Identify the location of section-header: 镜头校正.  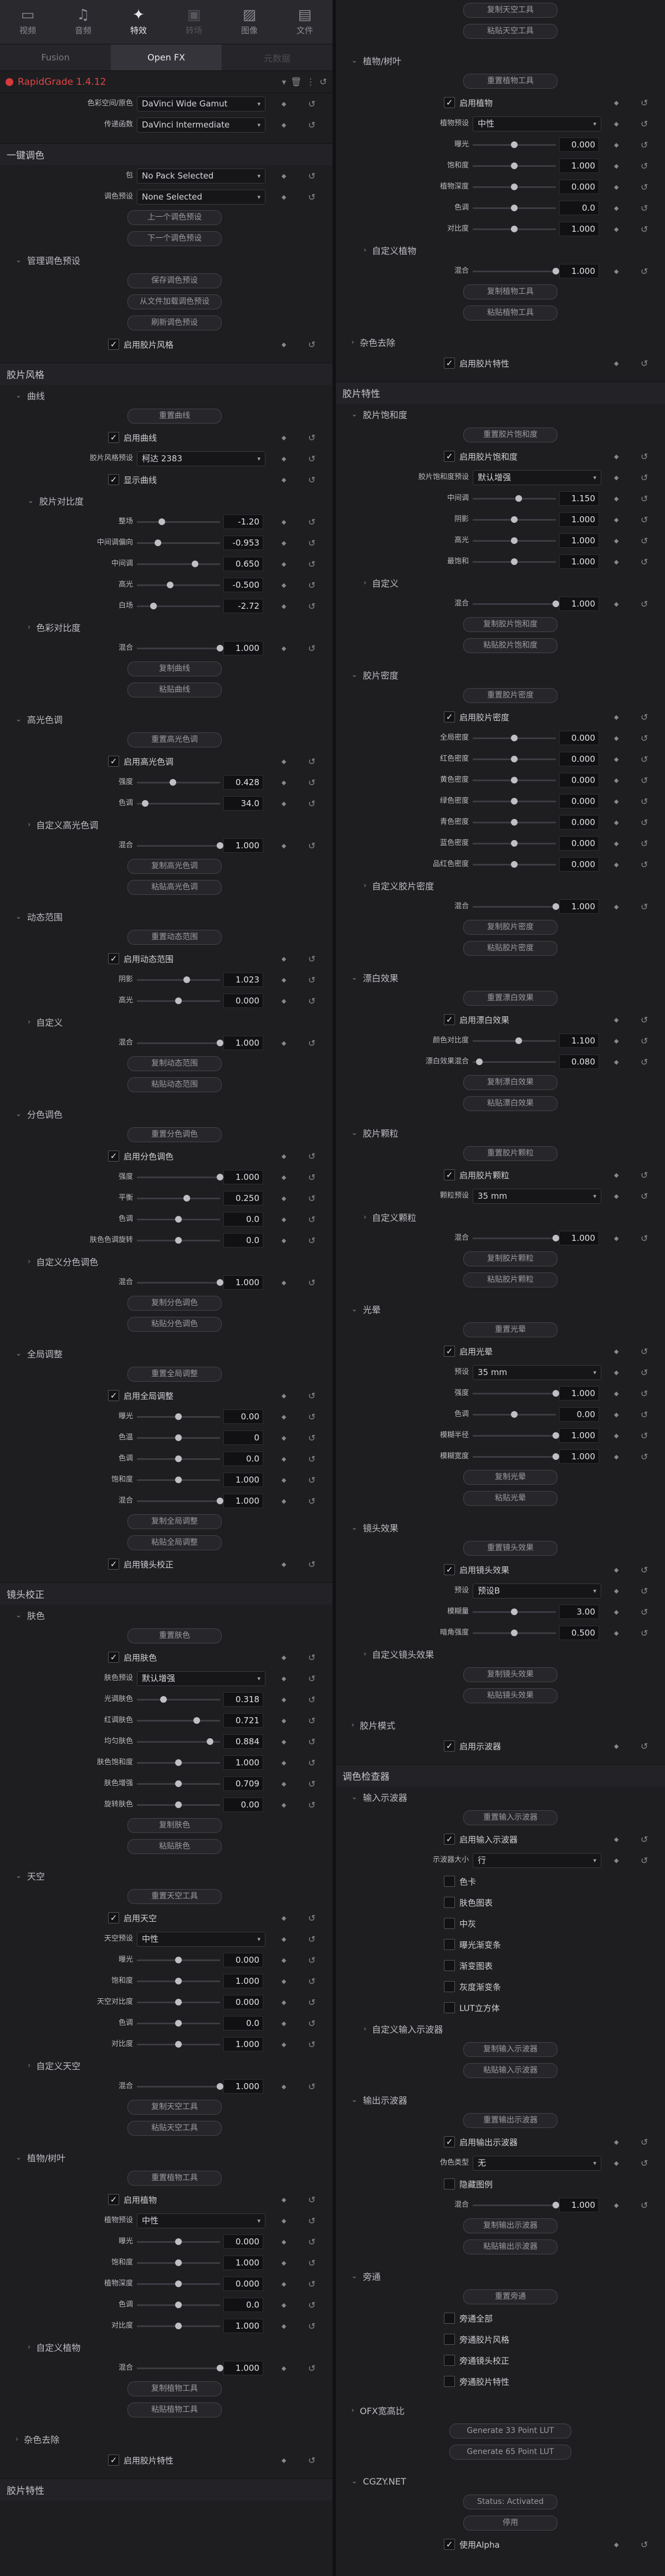
(166, 1594).